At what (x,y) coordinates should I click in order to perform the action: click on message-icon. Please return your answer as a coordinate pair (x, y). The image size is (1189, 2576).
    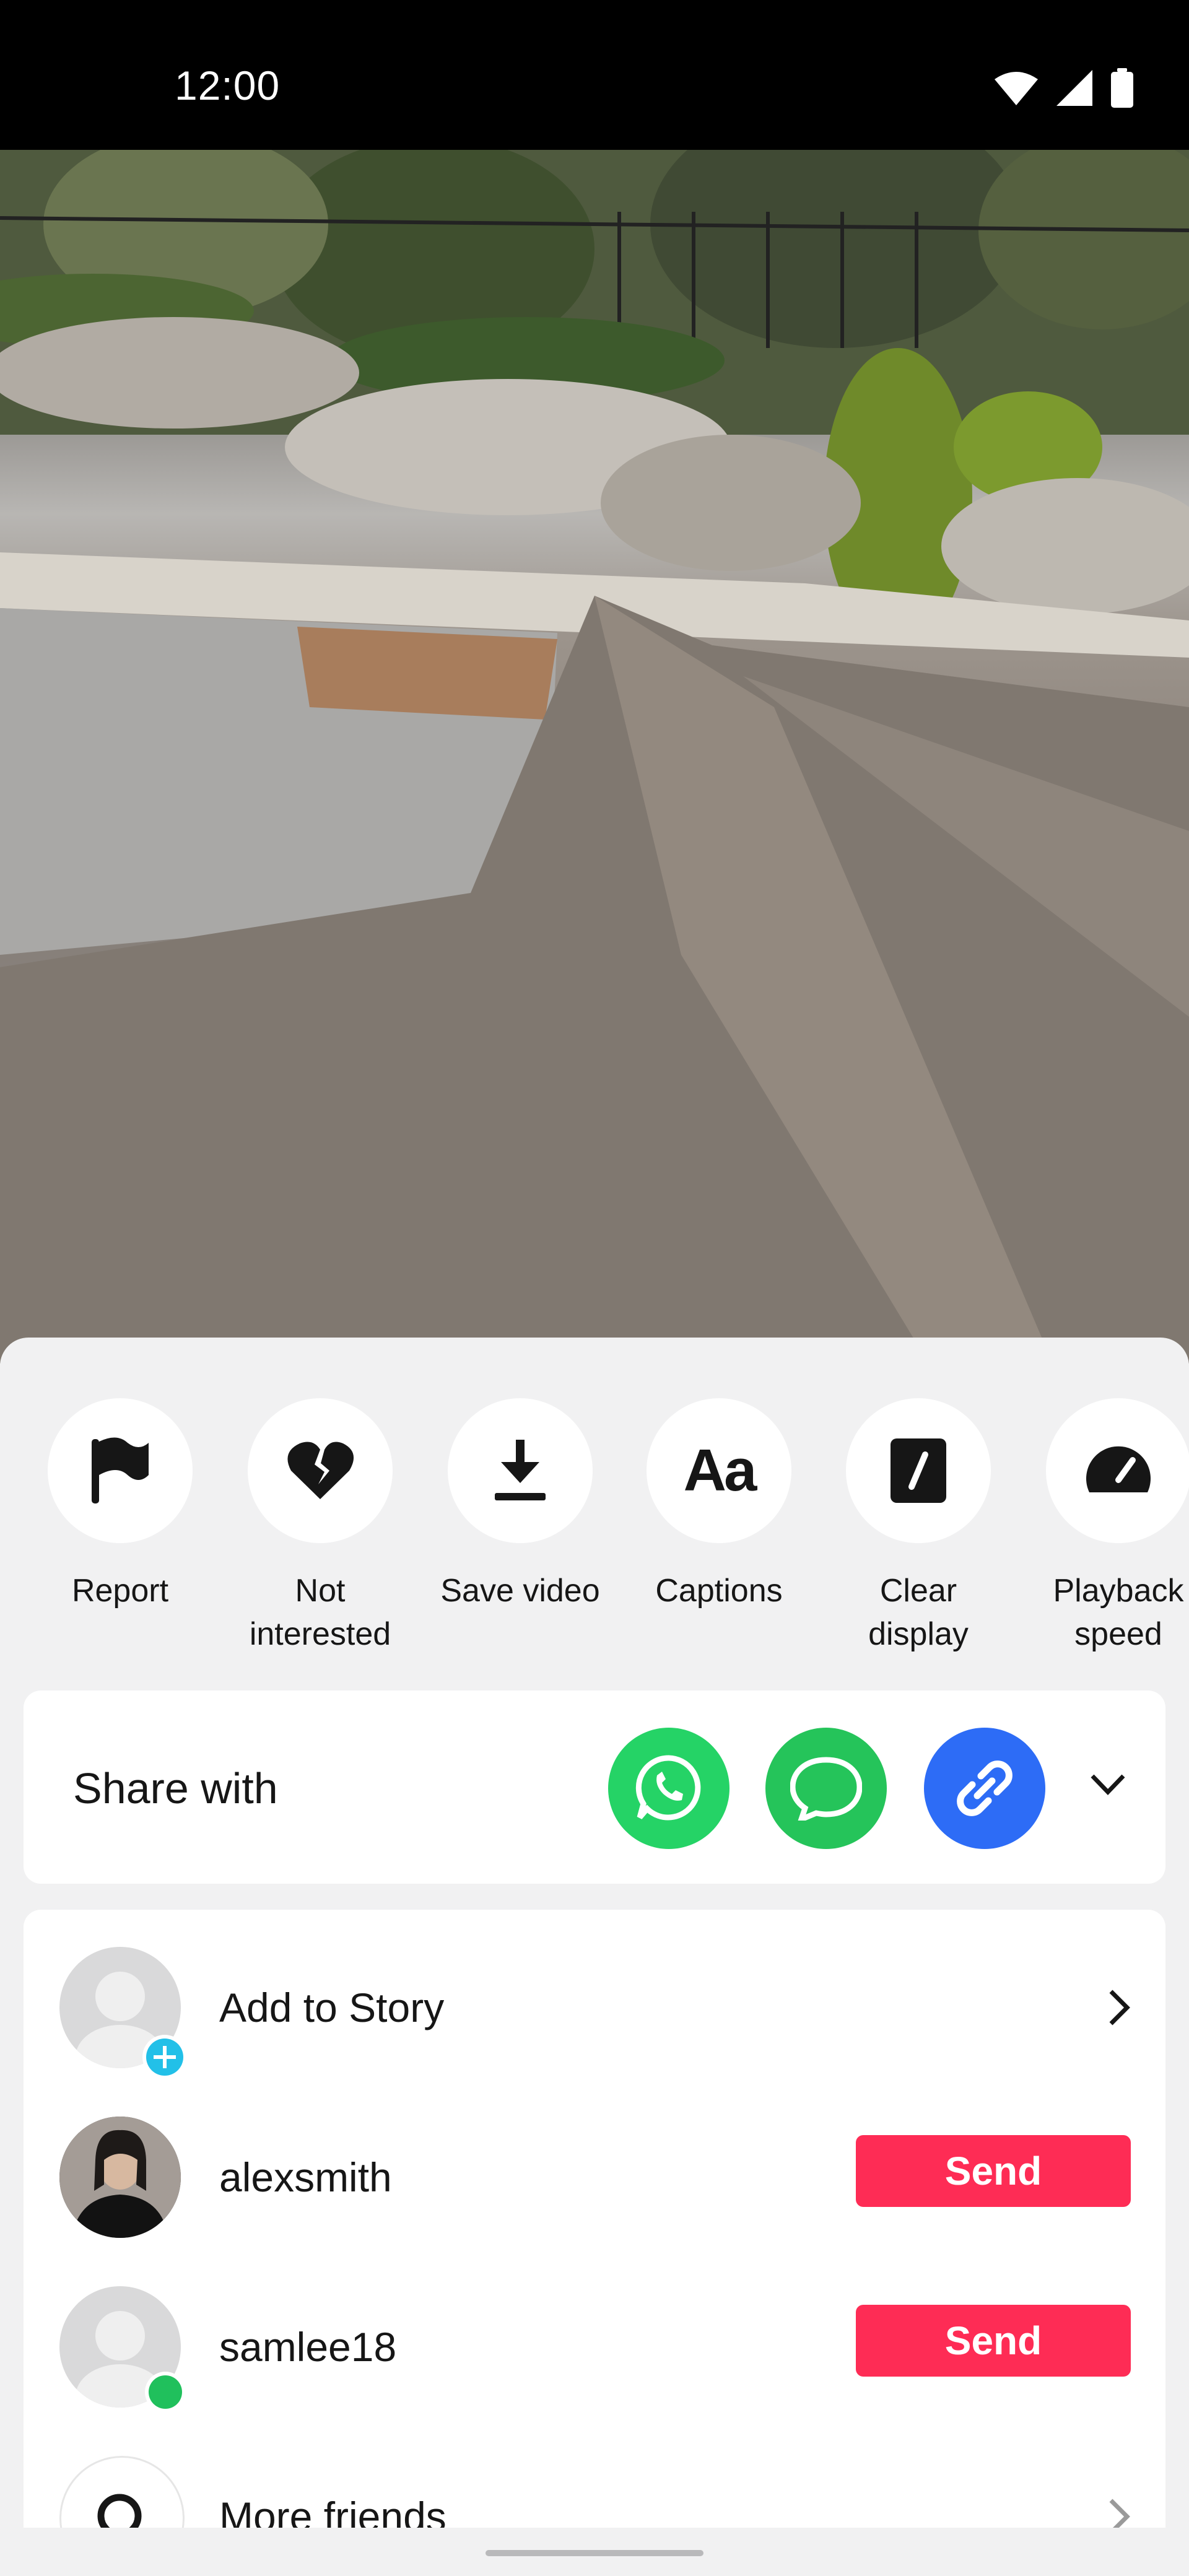
    Looking at the image, I should click on (826, 1789).